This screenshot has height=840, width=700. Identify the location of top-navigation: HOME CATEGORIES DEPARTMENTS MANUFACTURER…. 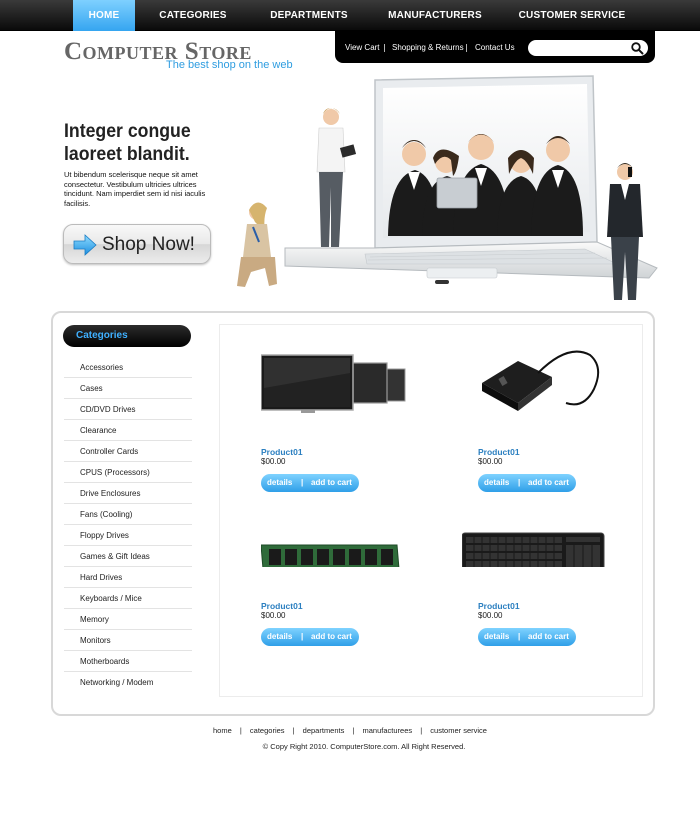
(350, 15).